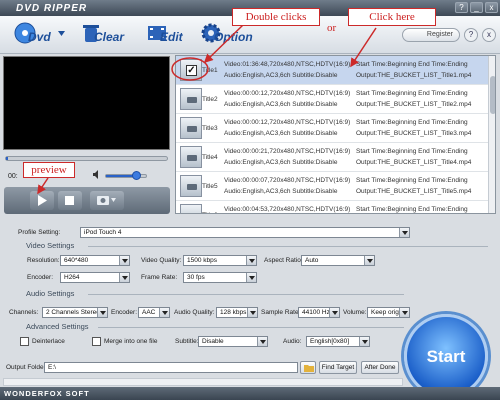 The image size is (500, 400). Describe the element at coordinates (86, 103) in the screenshot. I see `preview-player` at that location.